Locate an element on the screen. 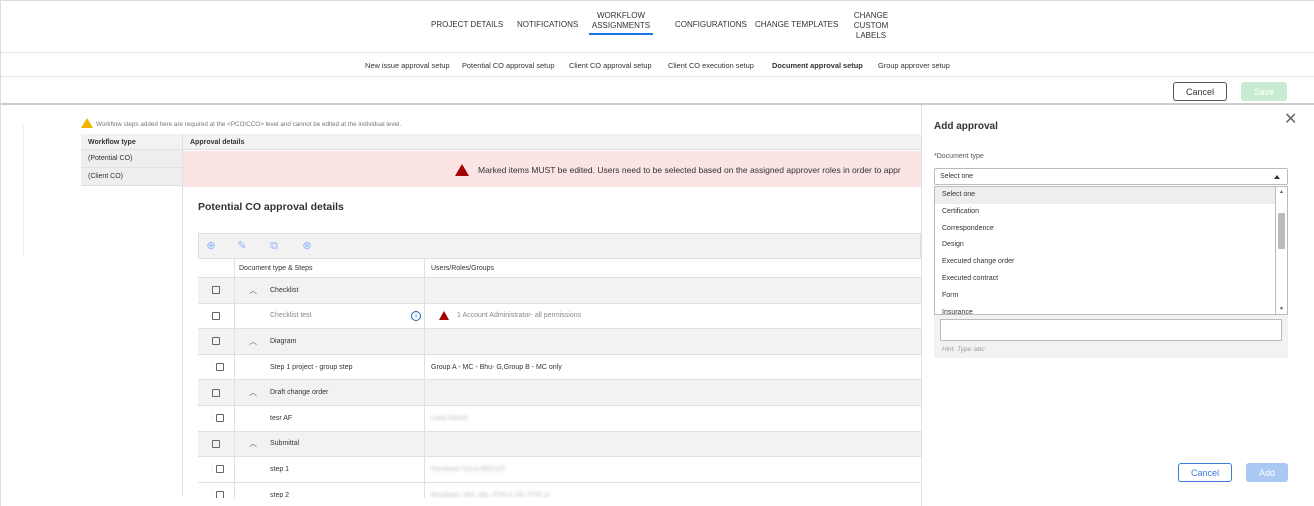 Image resolution: width=1314 pixels, height=506 pixels. tab-notifications: NOTIFICATIONS is located at coordinates (547, 25).